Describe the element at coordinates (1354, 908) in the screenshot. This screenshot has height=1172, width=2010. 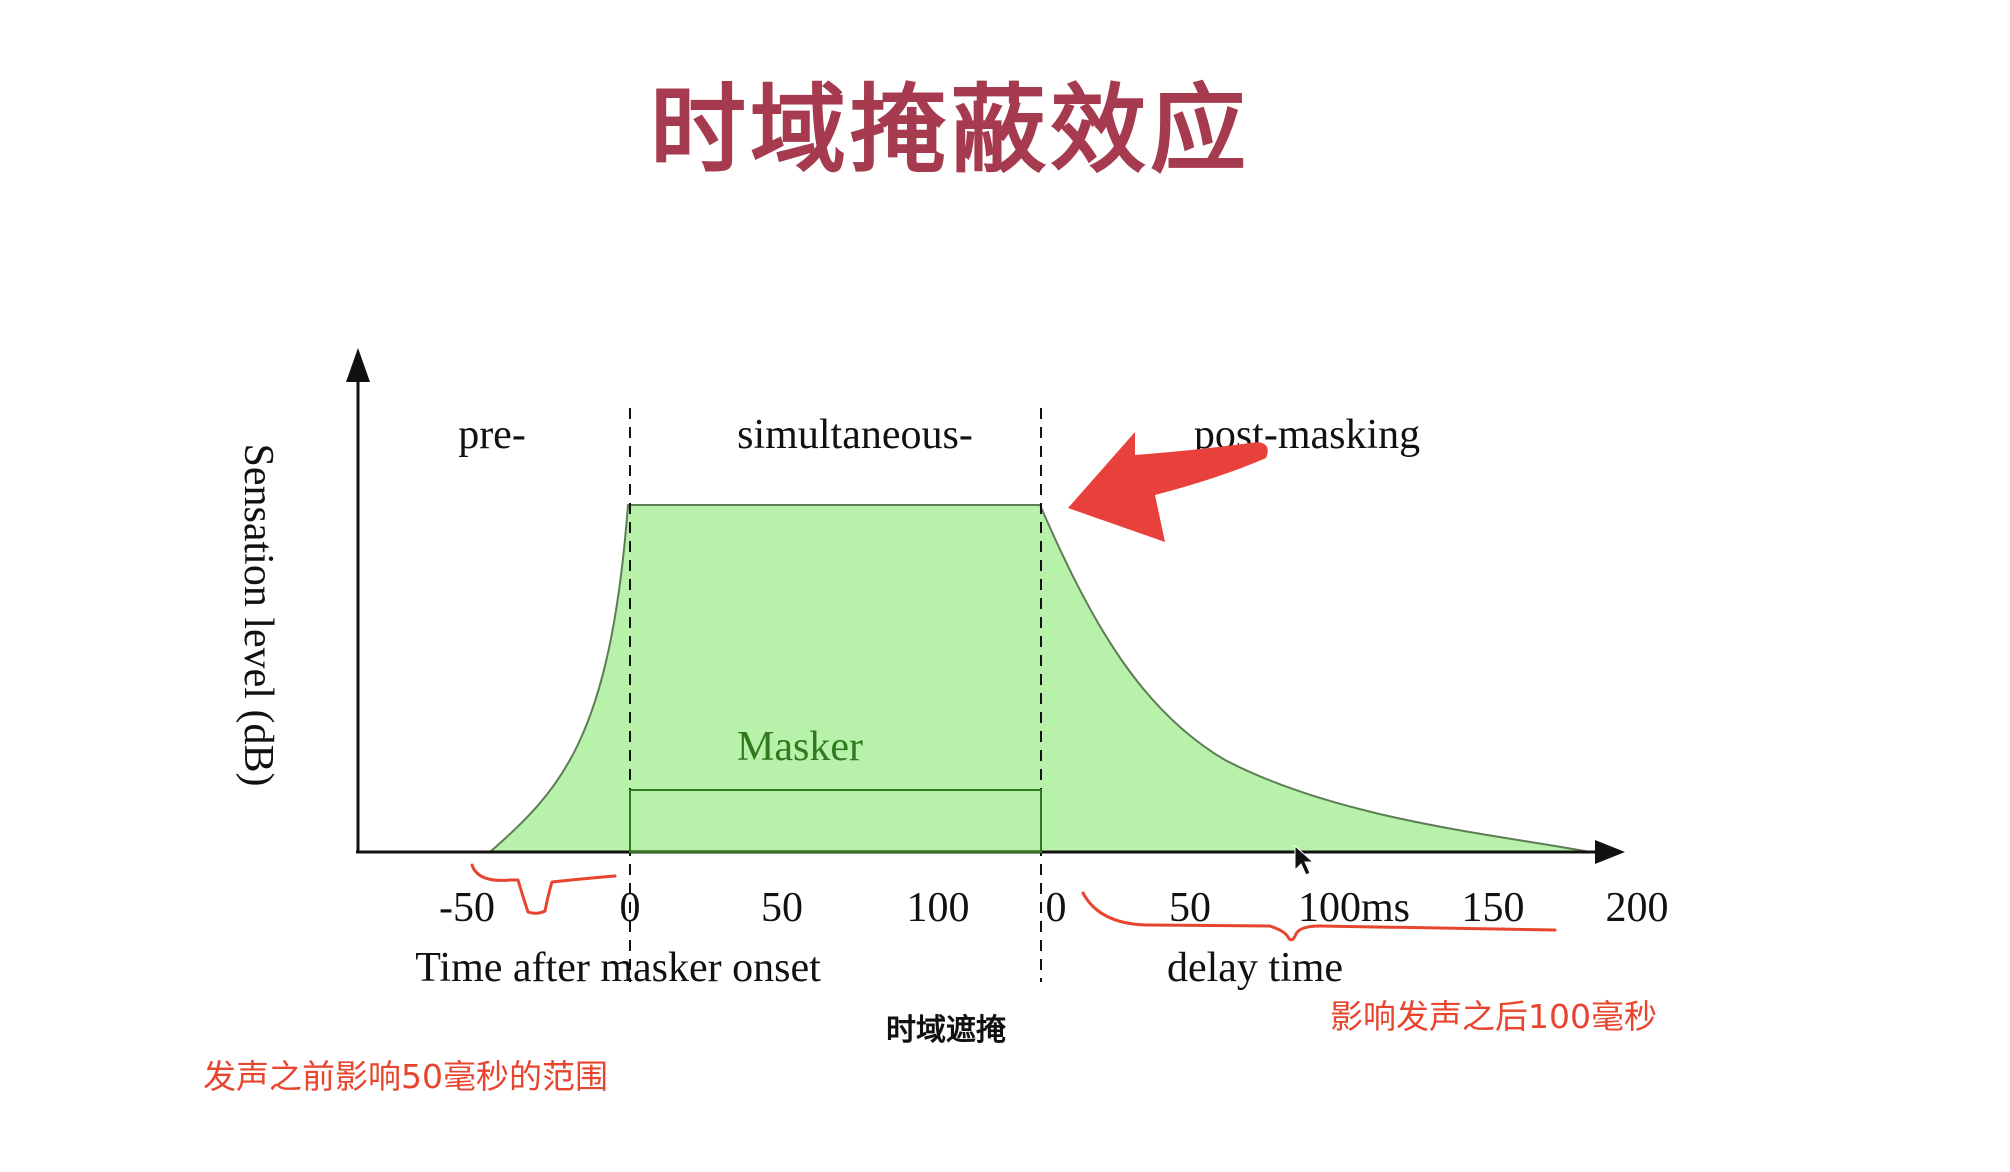
I see `tick-right-100ms: 100ms` at that location.